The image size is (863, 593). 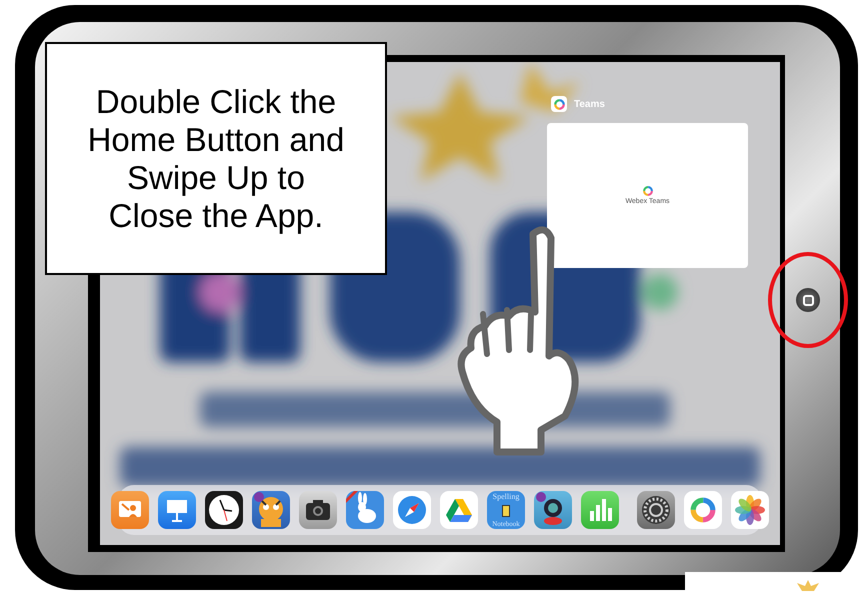 I want to click on classroom-icon, so click(x=130, y=510).